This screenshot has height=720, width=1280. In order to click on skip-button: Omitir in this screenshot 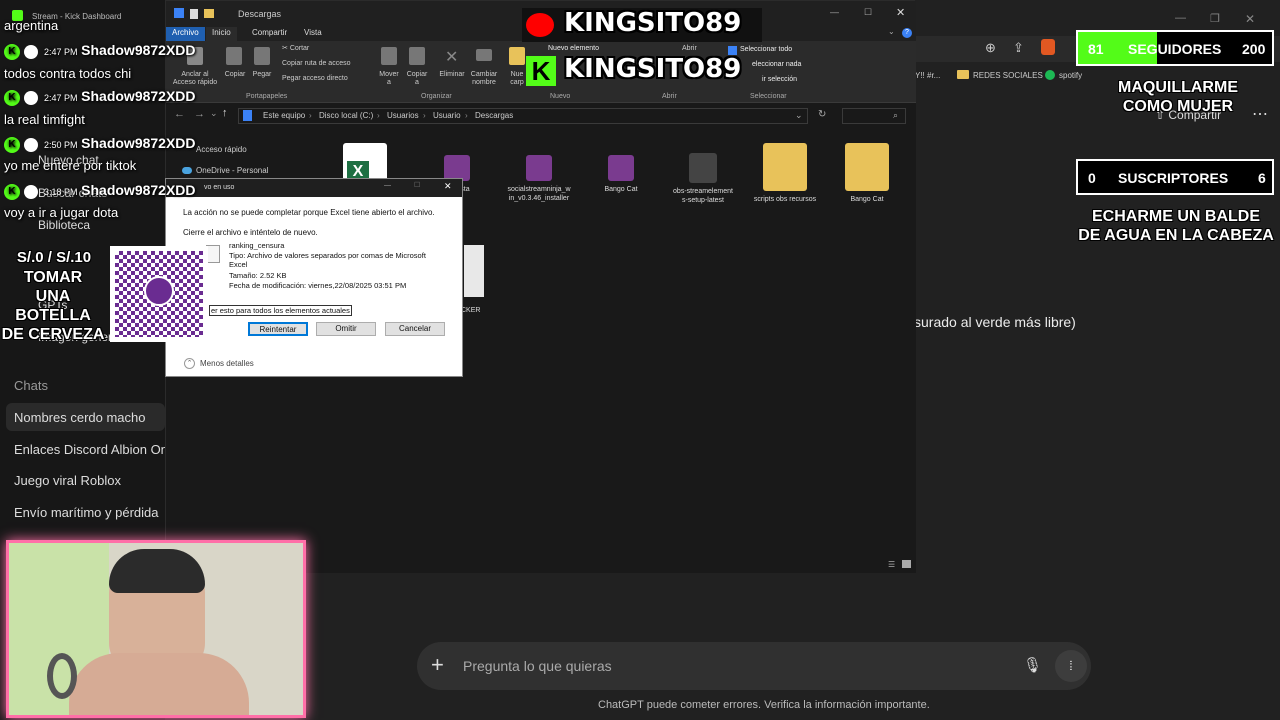, I will do `click(346, 329)`.